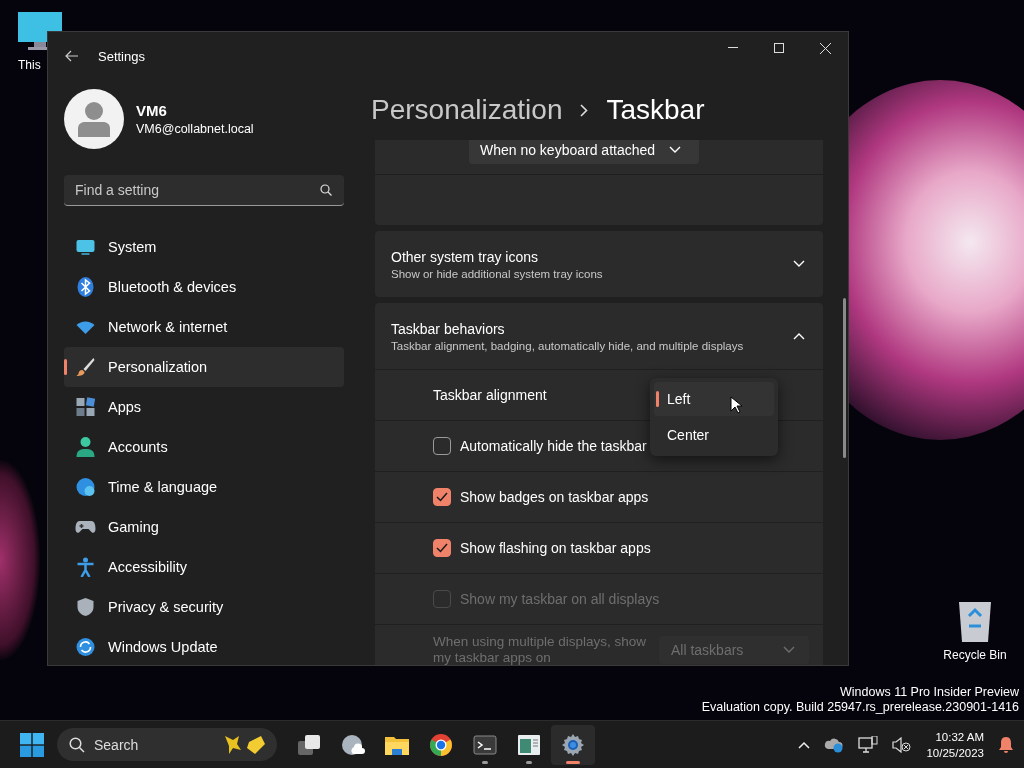  I want to click on shield-icon, so click(85, 607).